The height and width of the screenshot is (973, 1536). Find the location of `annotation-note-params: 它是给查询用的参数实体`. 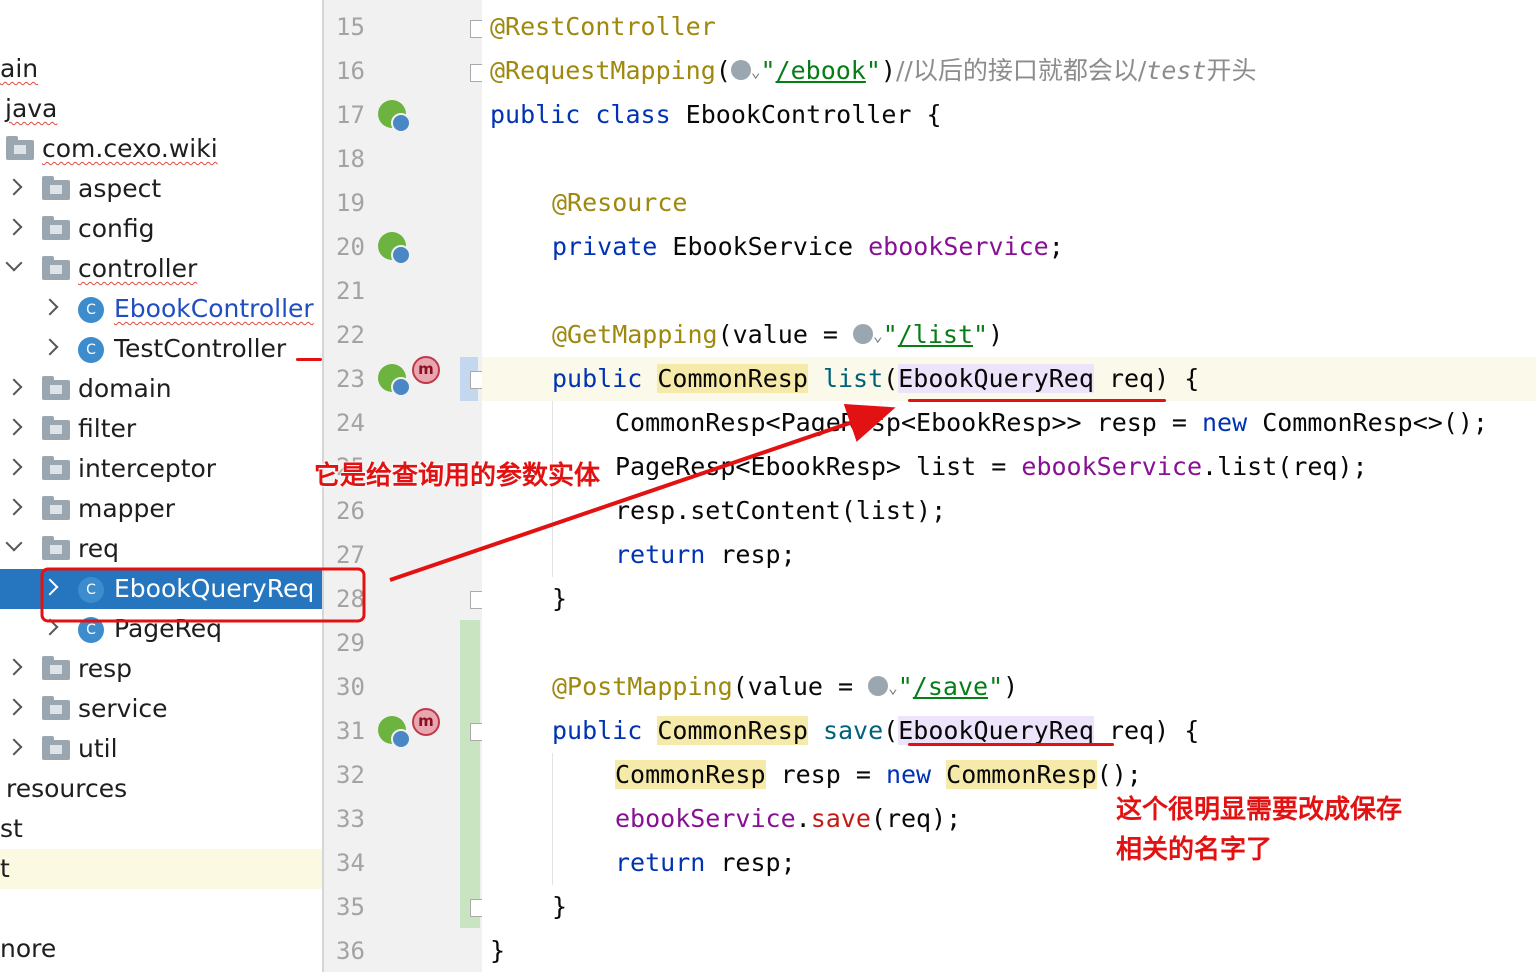

annotation-note-params: 它是给查询用的参数实体 is located at coordinates (457, 476).